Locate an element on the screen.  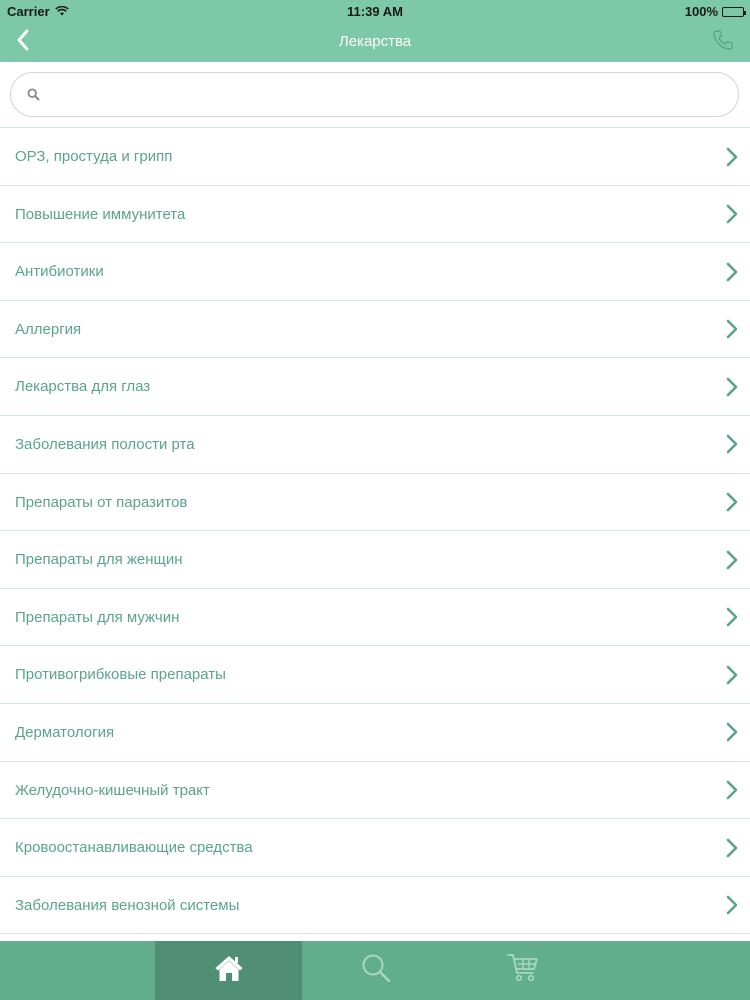
list-item-label: ОРЗ, простуда и грипп is located at coordinates (94, 156).